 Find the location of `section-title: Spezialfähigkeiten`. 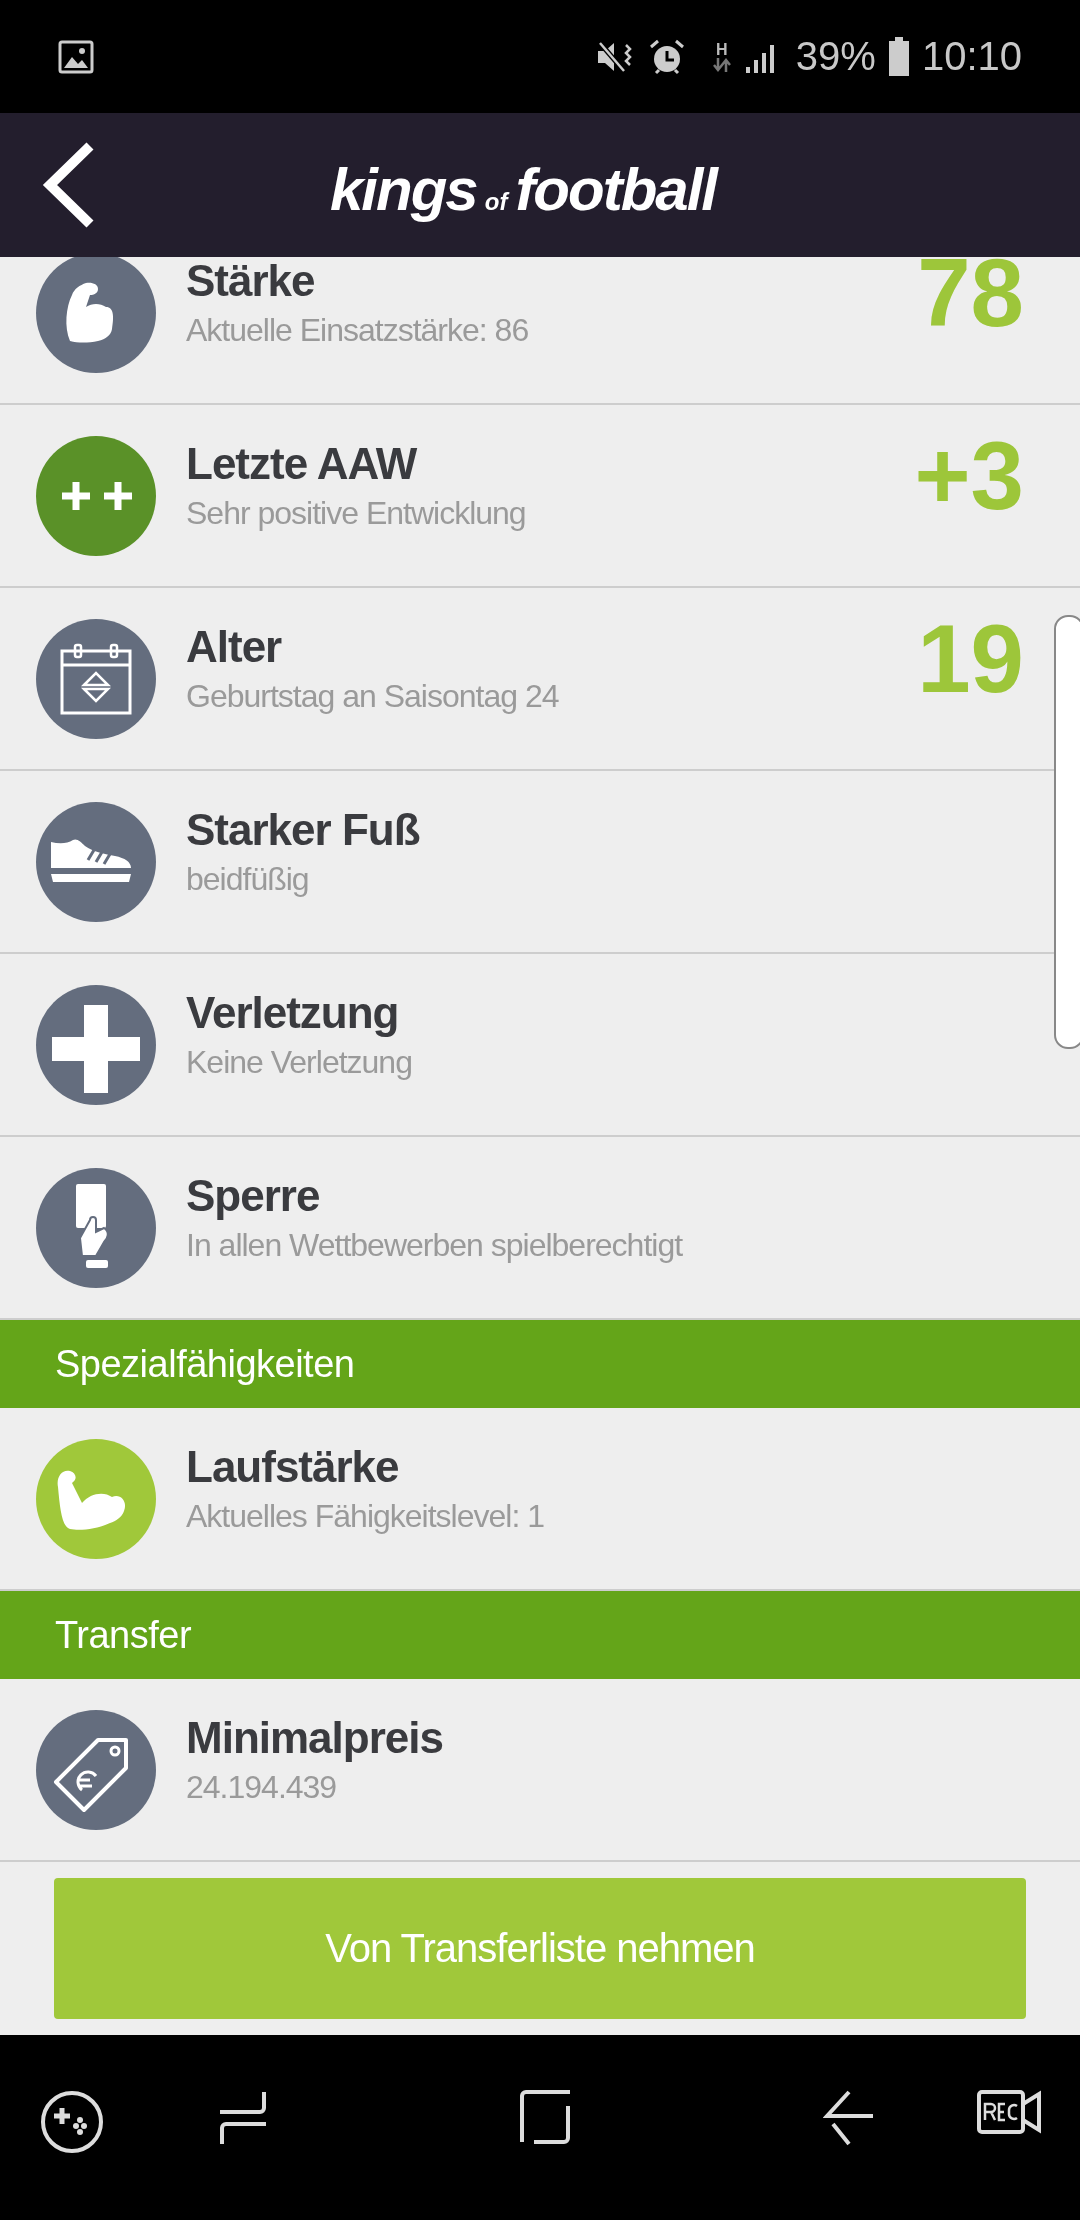

section-title: Spezialfähigkeiten is located at coordinates (205, 1364).